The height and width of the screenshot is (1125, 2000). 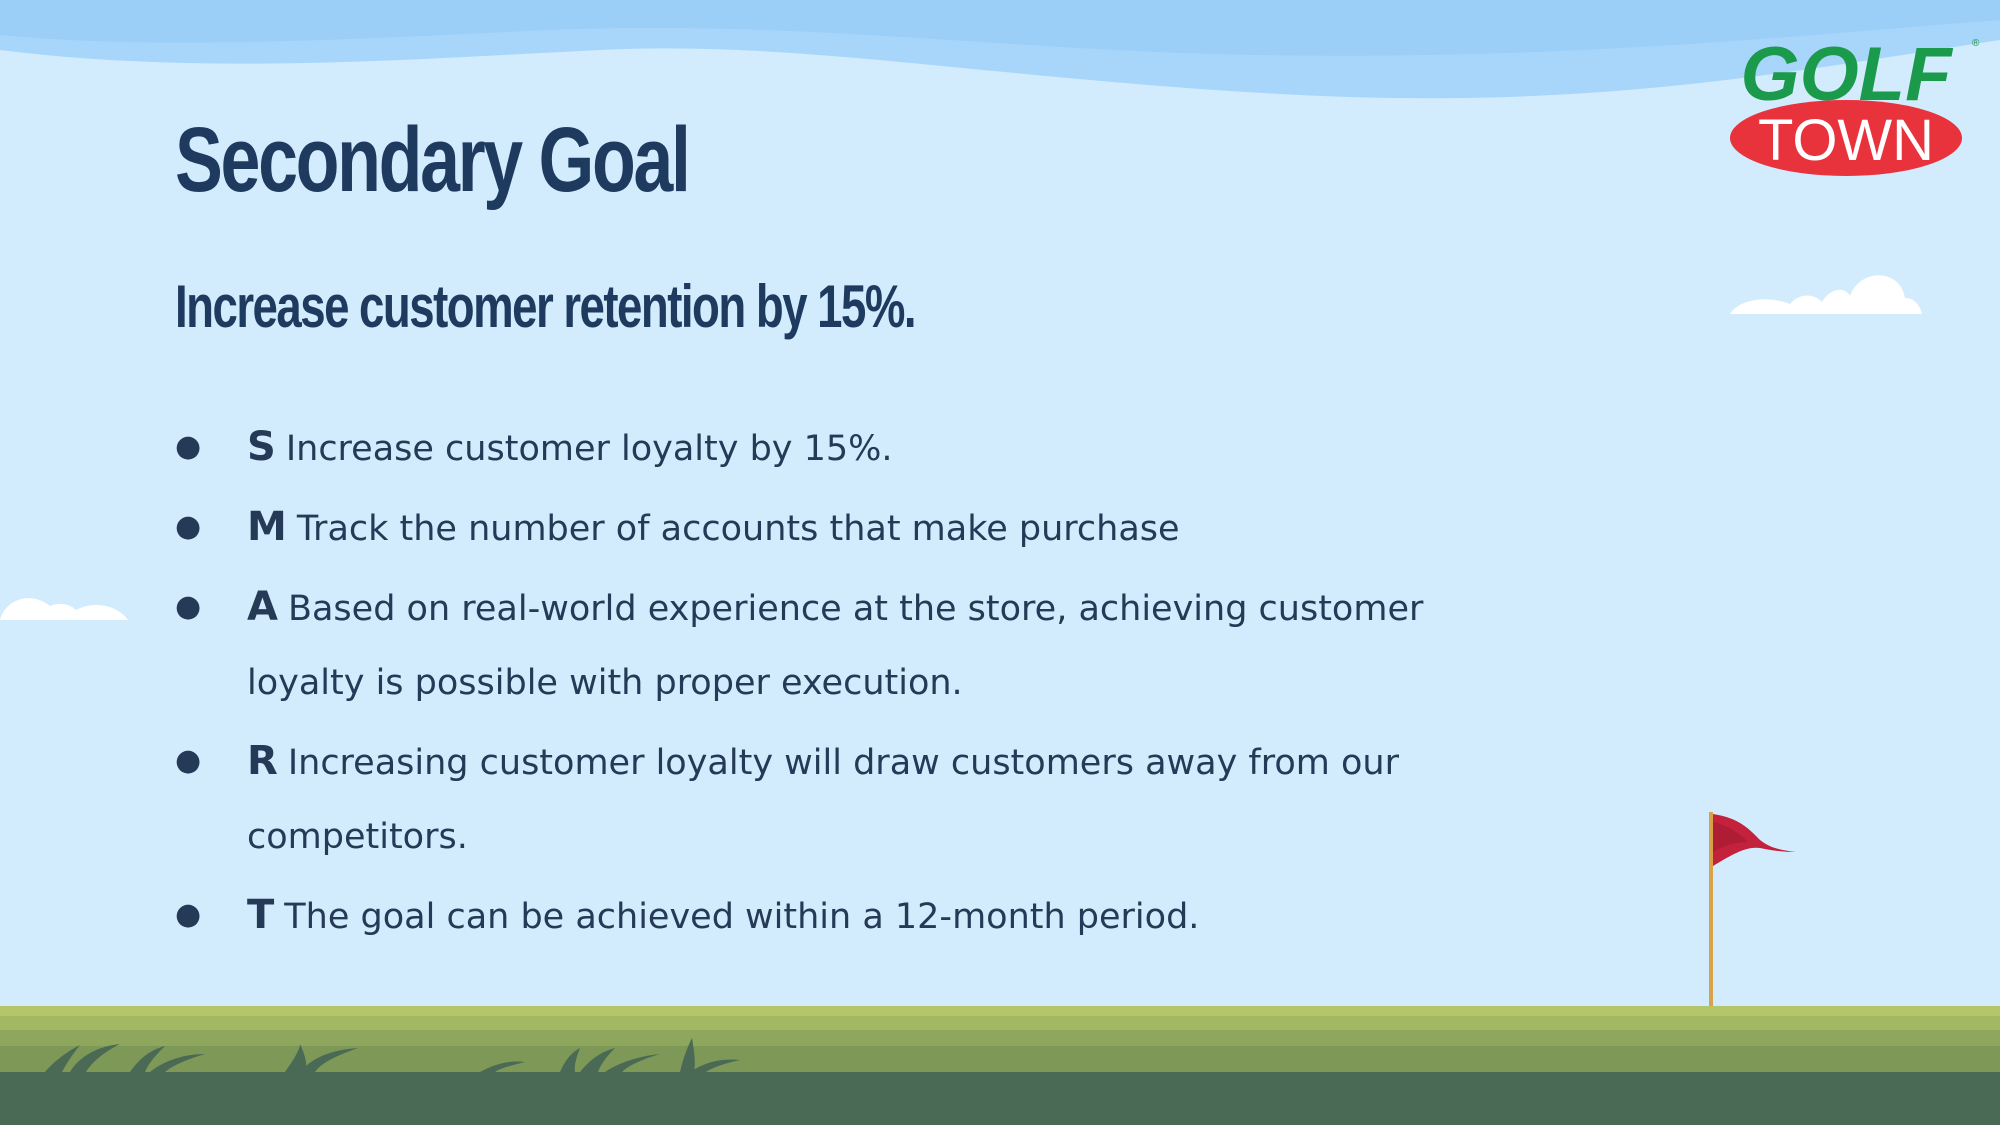 What do you see at coordinates (267, 527) in the screenshot?
I see `goal-letter: M` at bounding box center [267, 527].